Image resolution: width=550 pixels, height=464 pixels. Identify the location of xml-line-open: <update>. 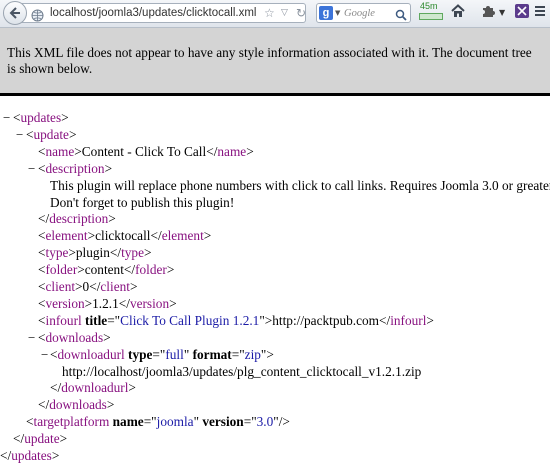
(51, 134).